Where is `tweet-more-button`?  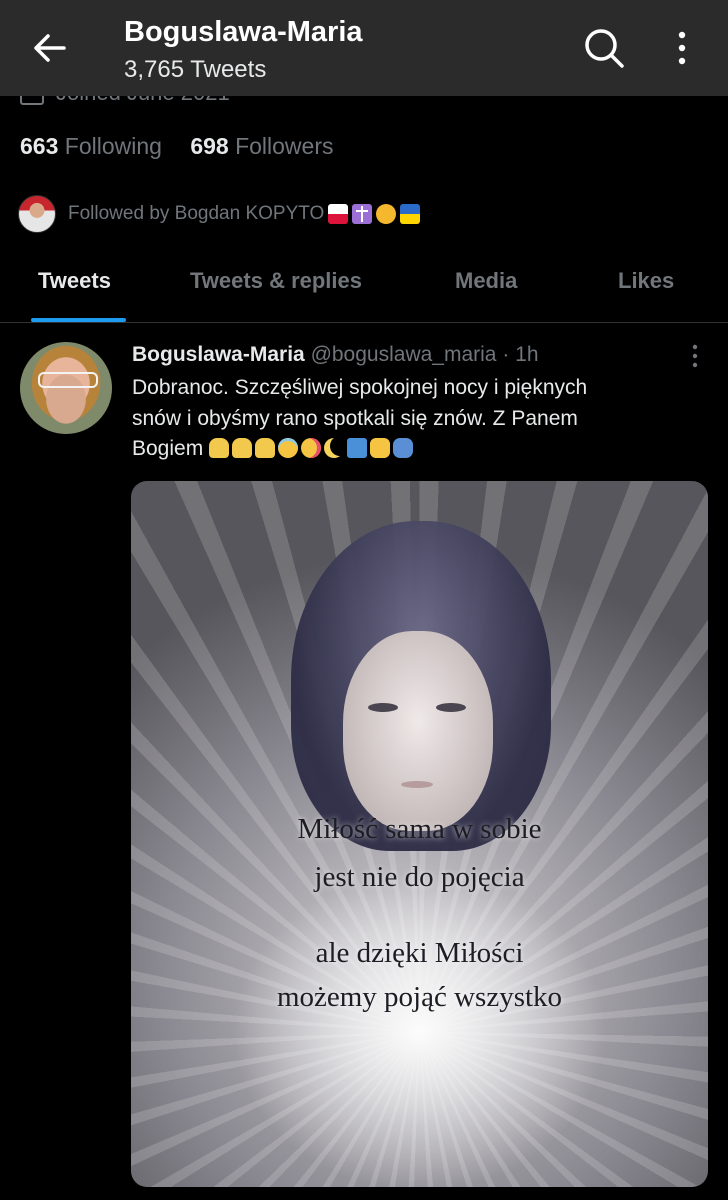 tweet-more-button is located at coordinates (695, 356).